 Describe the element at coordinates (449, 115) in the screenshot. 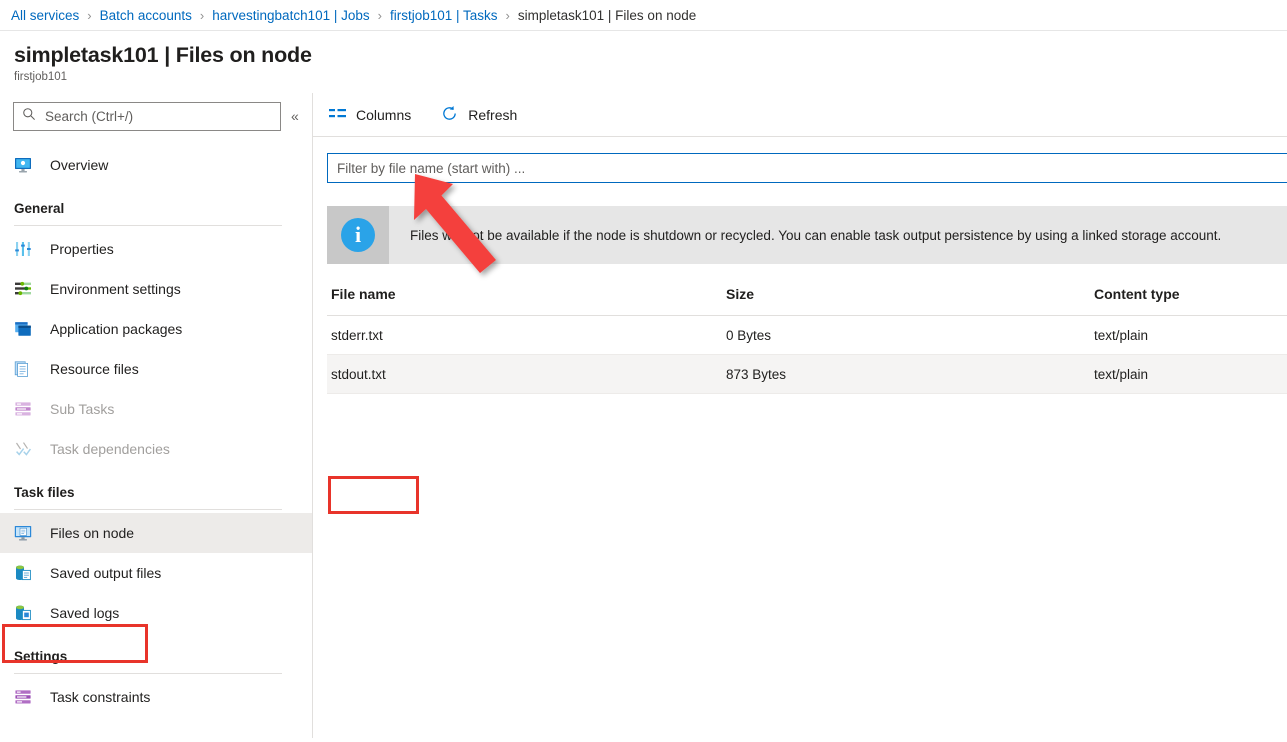

I see `refresh-icon` at that location.